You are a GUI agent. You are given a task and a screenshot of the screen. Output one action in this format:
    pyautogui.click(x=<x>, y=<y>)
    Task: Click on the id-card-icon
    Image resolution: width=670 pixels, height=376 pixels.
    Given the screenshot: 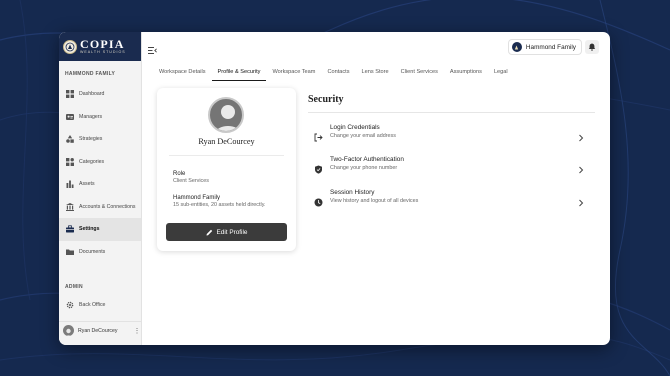 What is the action you would take?
    pyautogui.click(x=70, y=117)
    